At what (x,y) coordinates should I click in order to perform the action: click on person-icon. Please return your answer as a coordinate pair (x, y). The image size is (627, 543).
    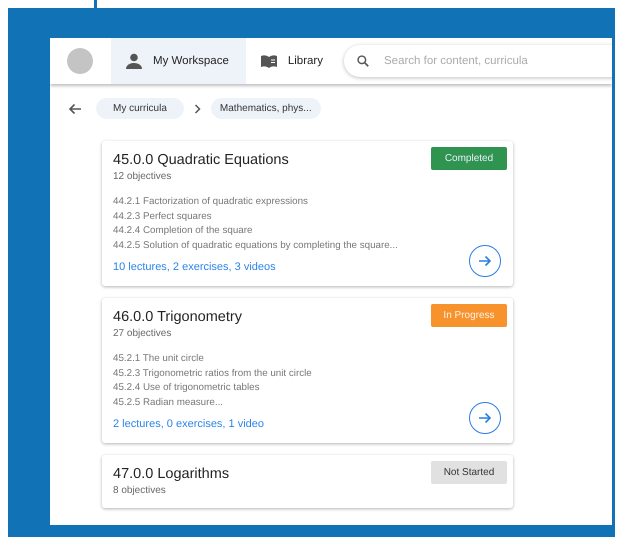
    Looking at the image, I should click on (134, 61).